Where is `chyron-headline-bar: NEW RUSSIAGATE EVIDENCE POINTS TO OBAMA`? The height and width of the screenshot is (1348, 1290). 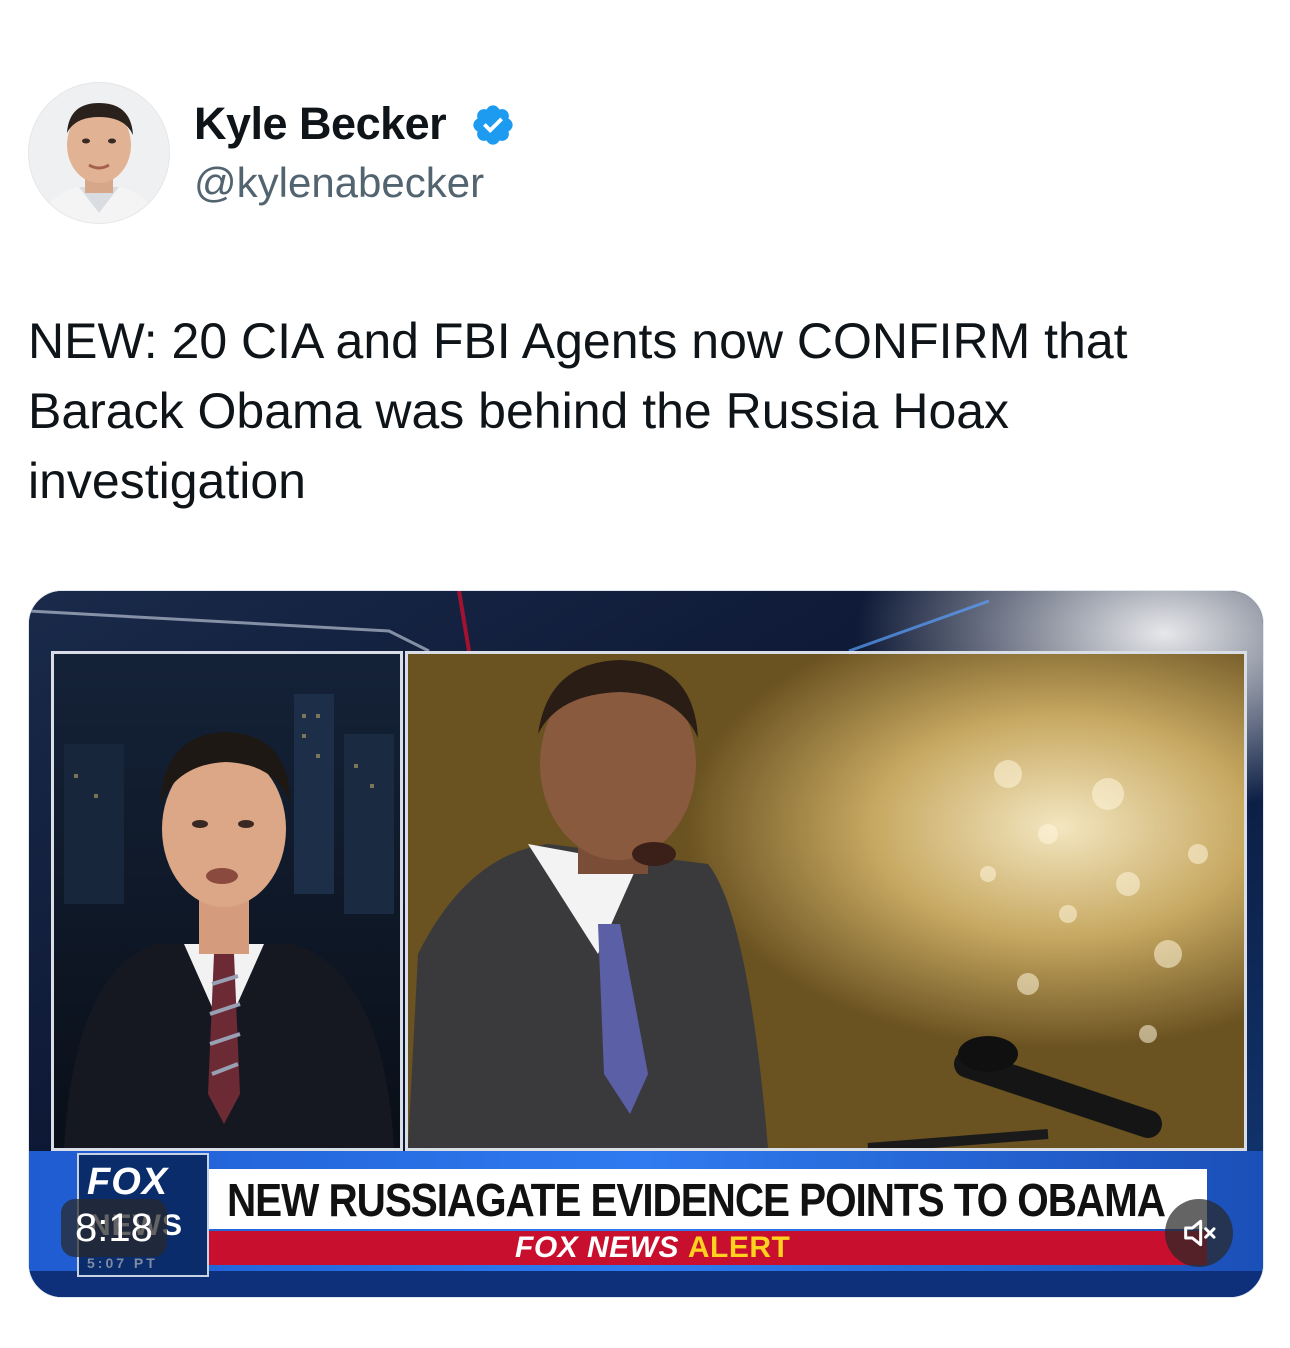 chyron-headline-bar: NEW RUSSIAGATE EVIDENCE POINTS TO OBAMA is located at coordinates (708, 1199).